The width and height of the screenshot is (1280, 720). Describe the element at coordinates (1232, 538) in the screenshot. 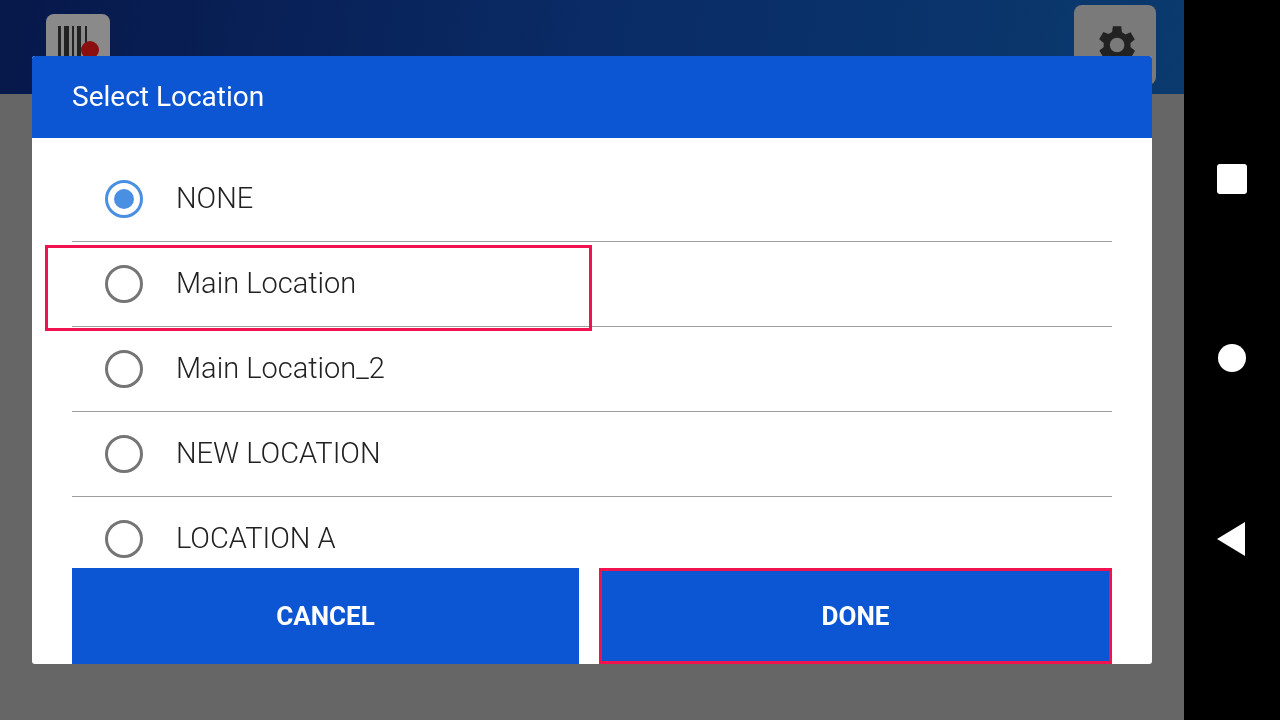

I see `back-icon` at that location.